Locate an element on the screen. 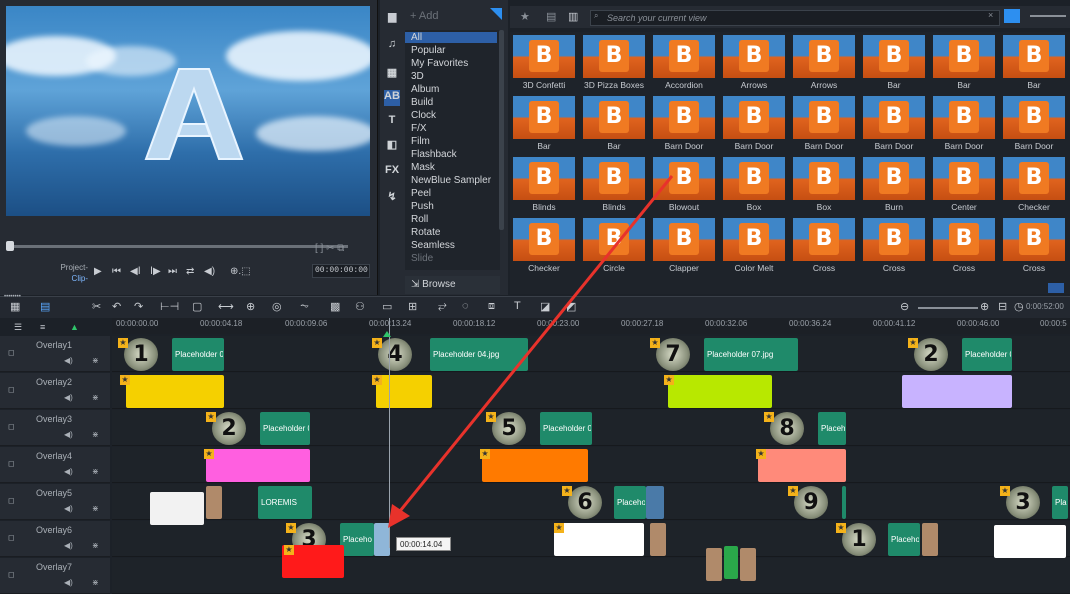  track-header: ◻ Overlay6 ◀) ⋇ is located at coordinates (55, 539).